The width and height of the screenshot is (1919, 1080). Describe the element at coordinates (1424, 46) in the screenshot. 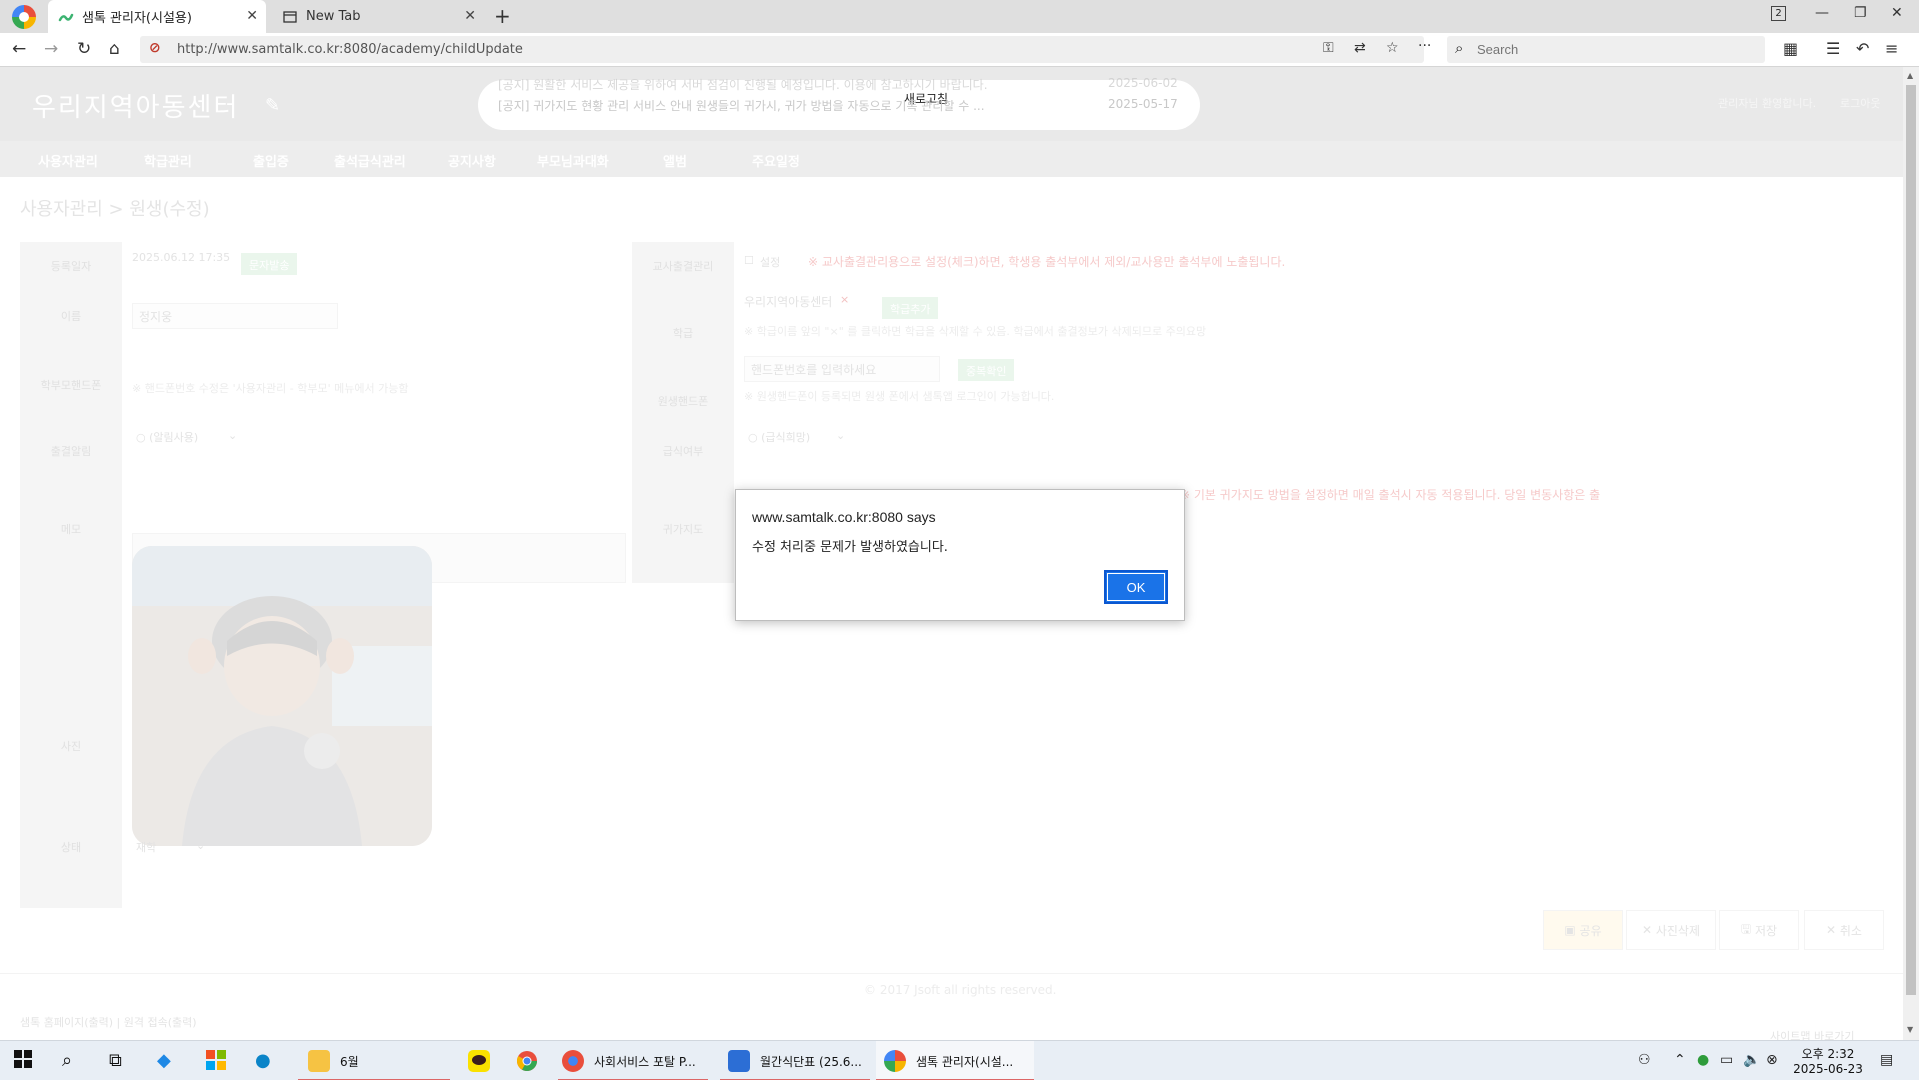

I see `more-dots-icon: ···` at that location.